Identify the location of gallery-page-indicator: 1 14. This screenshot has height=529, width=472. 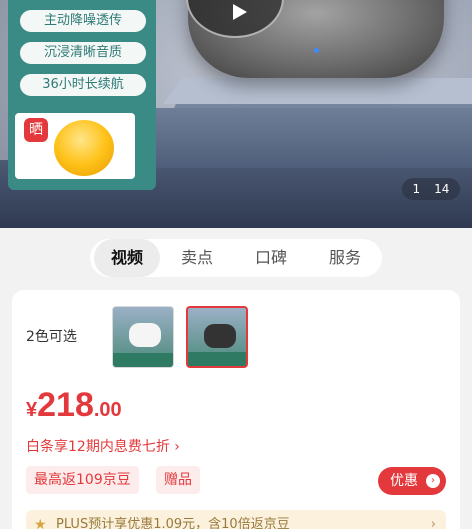
(431, 189).